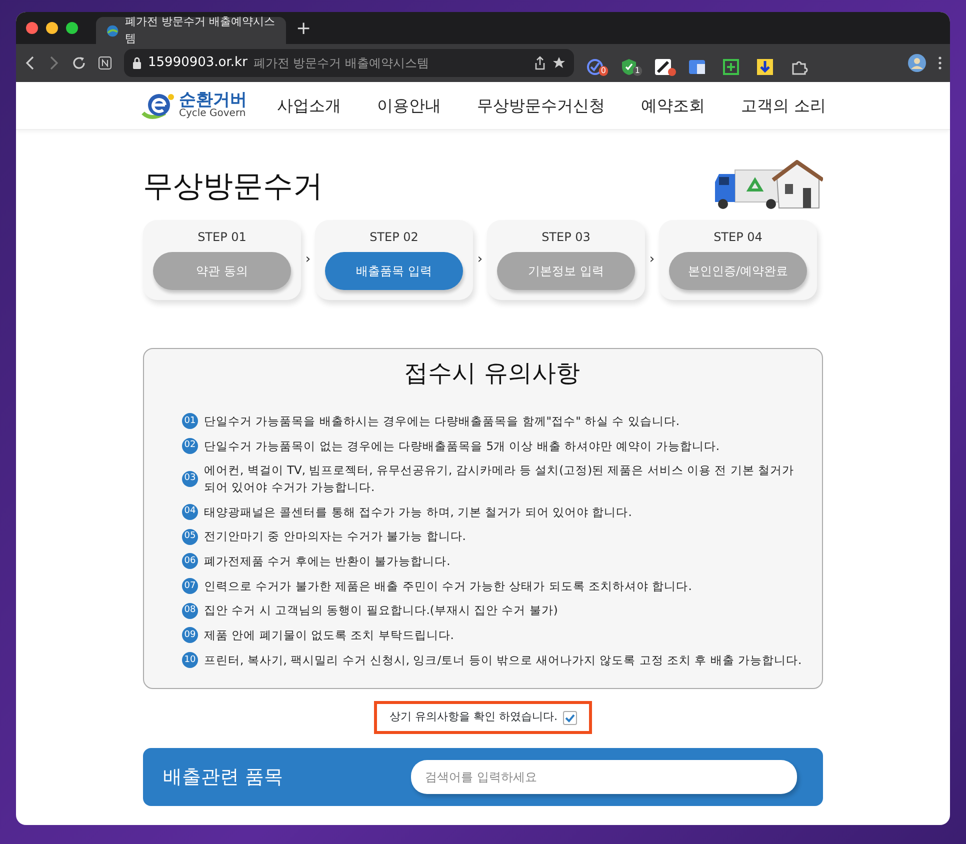  Describe the element at coordinates (448, 586) in the screenshot. I see `notice-text: 인력으로 수거가 불가한 제품은 배출 주민이 수거 가능한 상태가 되도록 조치하셔야 합니다.` at that location.